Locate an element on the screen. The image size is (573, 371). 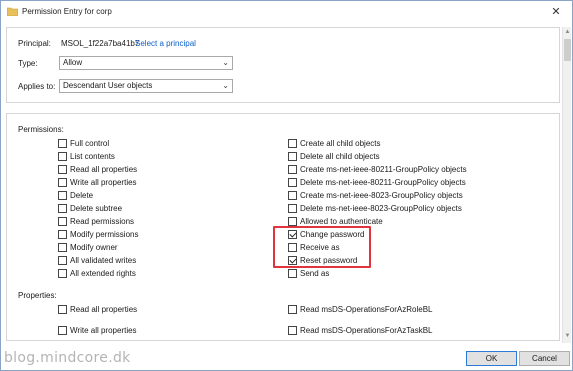
scroll-down-icon: ▼ is located at coordinates (567, 336).